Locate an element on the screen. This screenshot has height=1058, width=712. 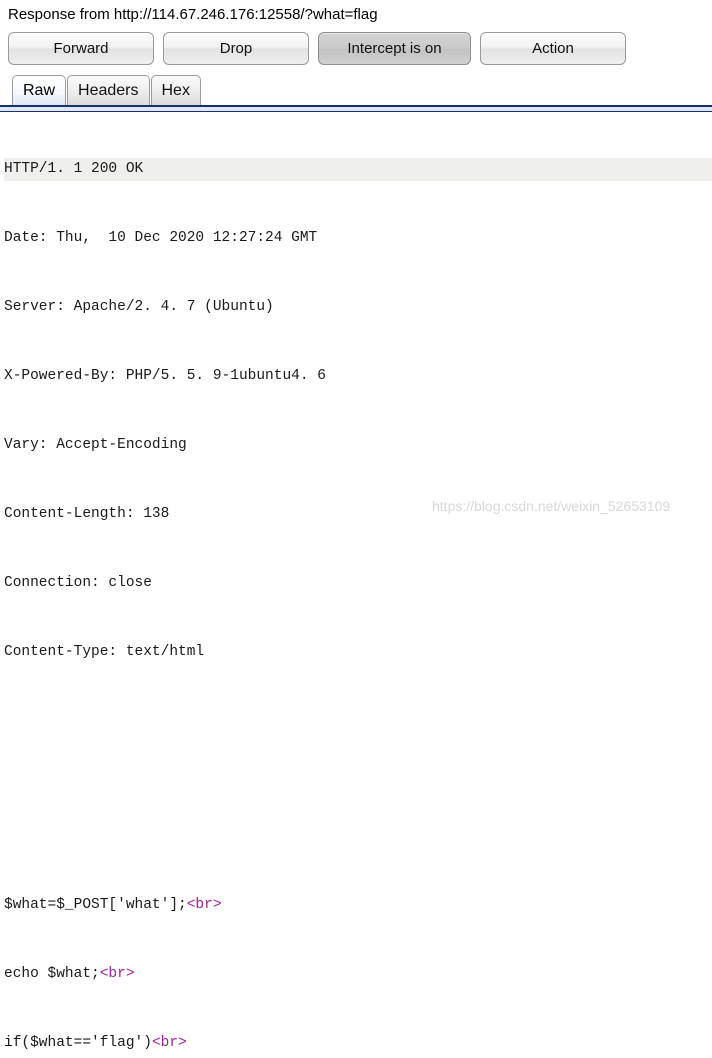
tab-raw: Raw is located at coordinates (39, 90).